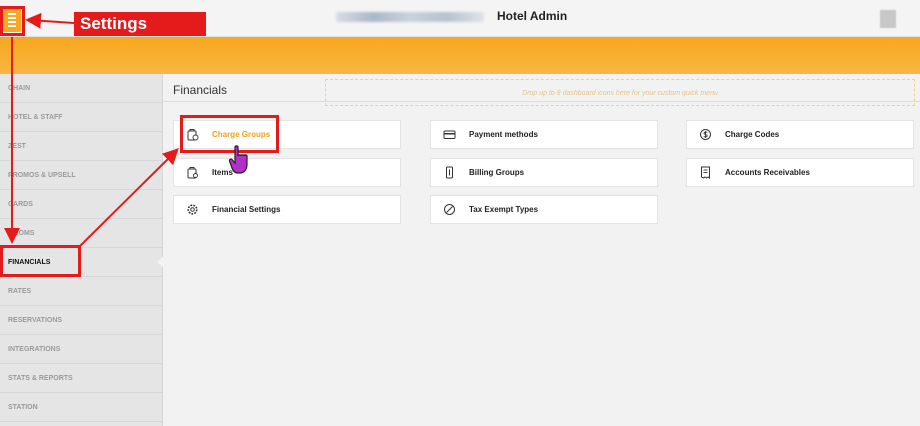 This screenshot has height=426, width=920. I want to click on card-tax-exempt-types: Tax Exempt Types, so click(544, 209).